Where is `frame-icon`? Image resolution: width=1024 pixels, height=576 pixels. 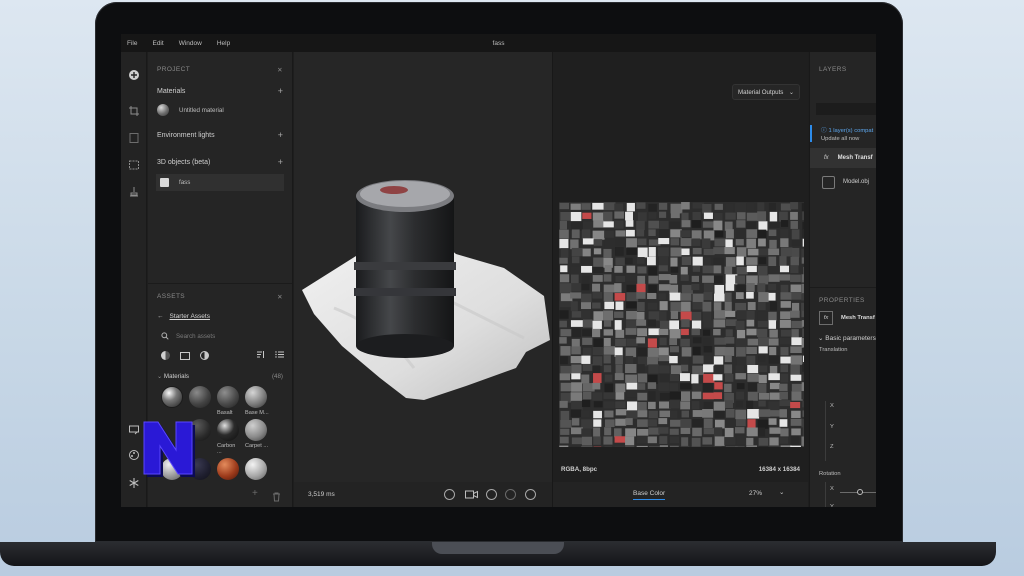
frame-icon is located at coordinates (134, 138).